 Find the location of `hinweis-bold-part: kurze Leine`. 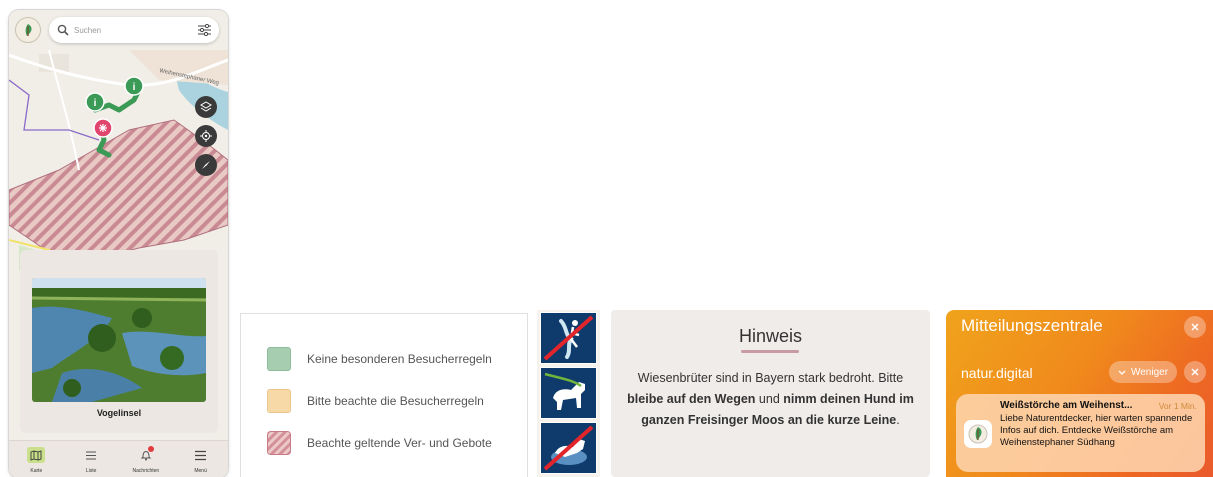

hinweis-bold-part: kurze Leine is located at coordinates (860, 420).